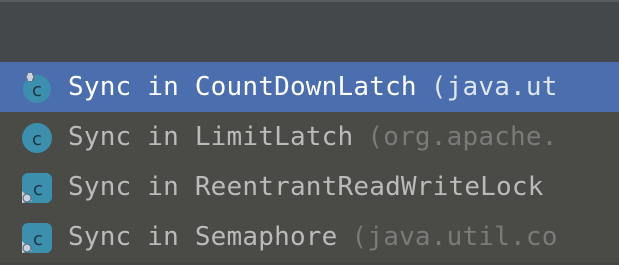 This screenshot has width=619, height=265. What do you see at coordinates (203, 237) in the screenshot?
I see `item-name: Sync in Semaphore` at bounding box center [203, 237].